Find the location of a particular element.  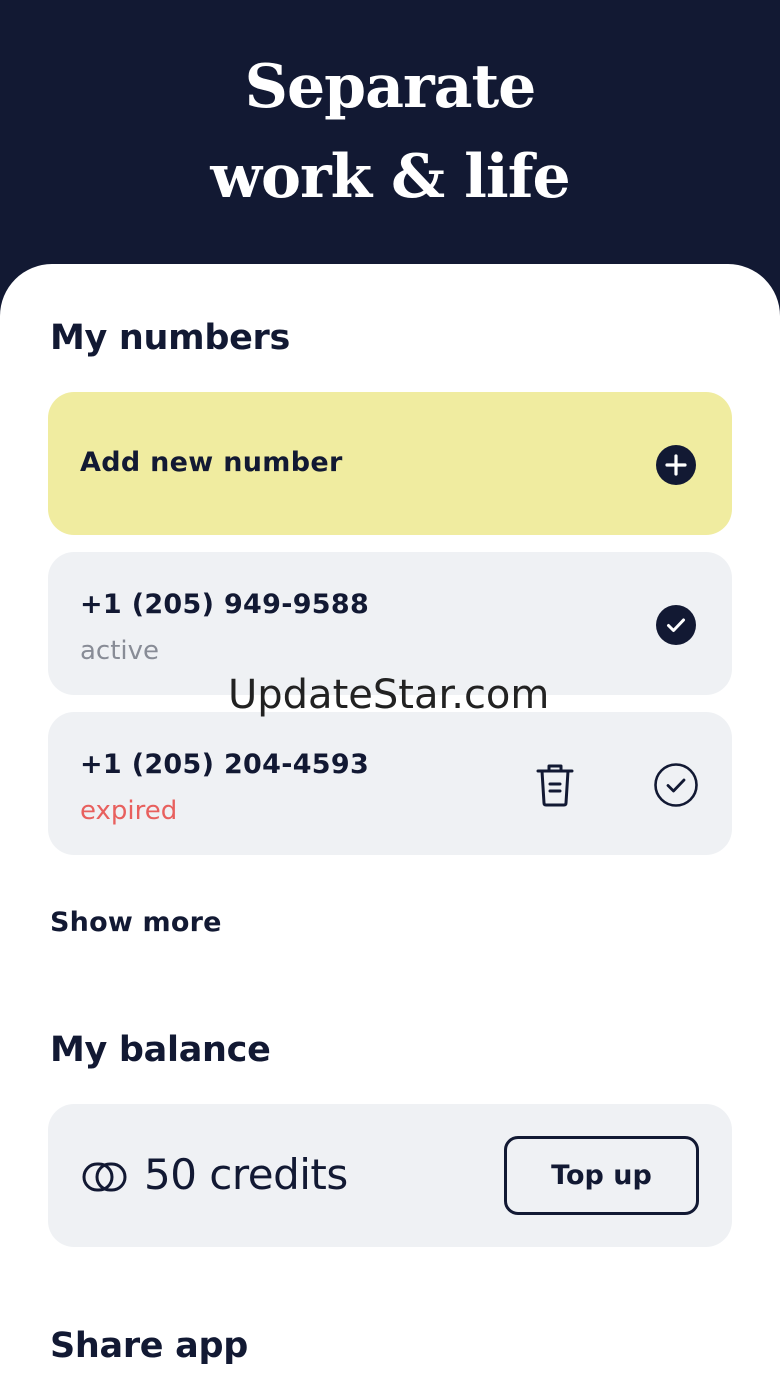

phone-number: +1 (205) 949-9588 is located at coordinates (225, 604).